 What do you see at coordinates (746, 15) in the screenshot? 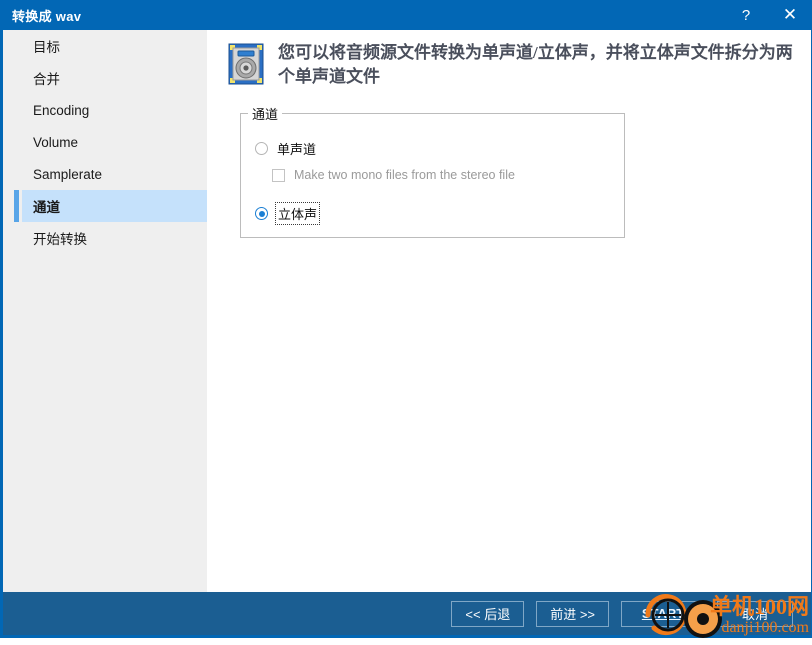
I see `help-icon: ?` at bounding box center [746, 15].